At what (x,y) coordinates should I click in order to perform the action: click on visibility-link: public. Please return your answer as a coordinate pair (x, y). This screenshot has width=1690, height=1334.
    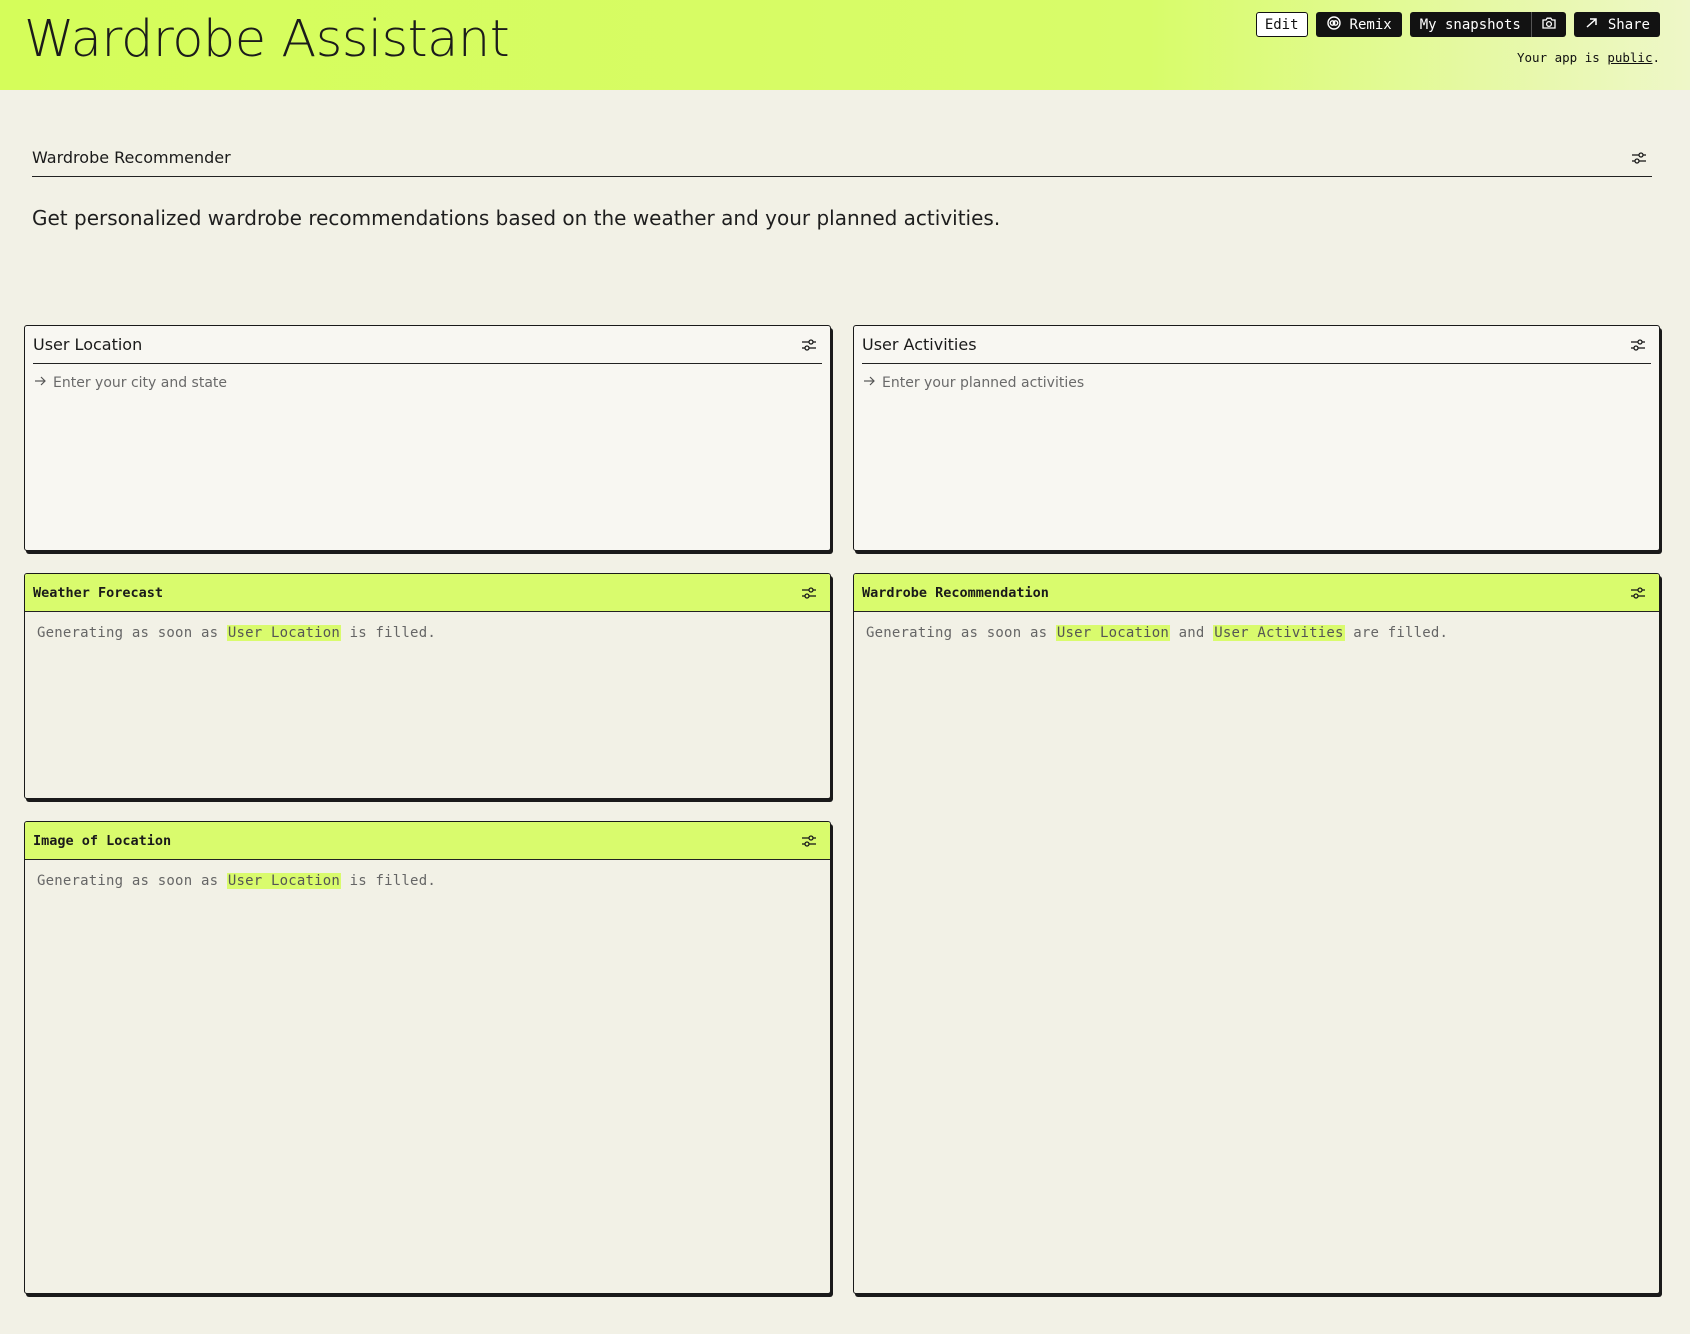
    Looking at the image, I should click on (1629, 57).